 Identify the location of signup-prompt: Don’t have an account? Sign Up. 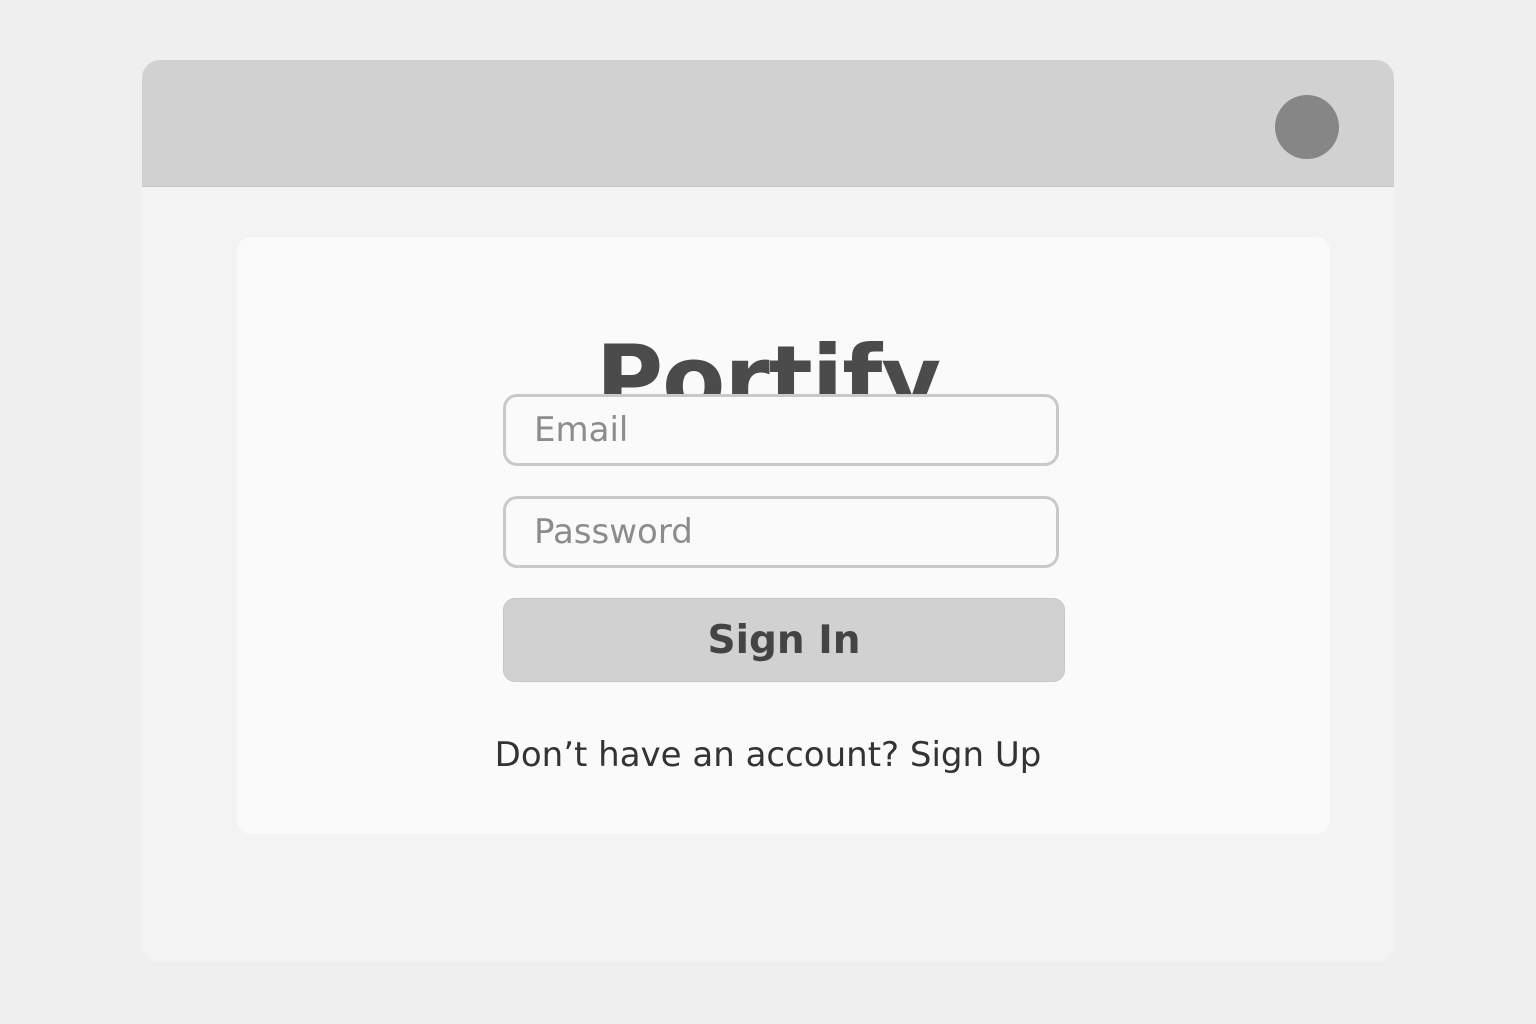
(768, 755).